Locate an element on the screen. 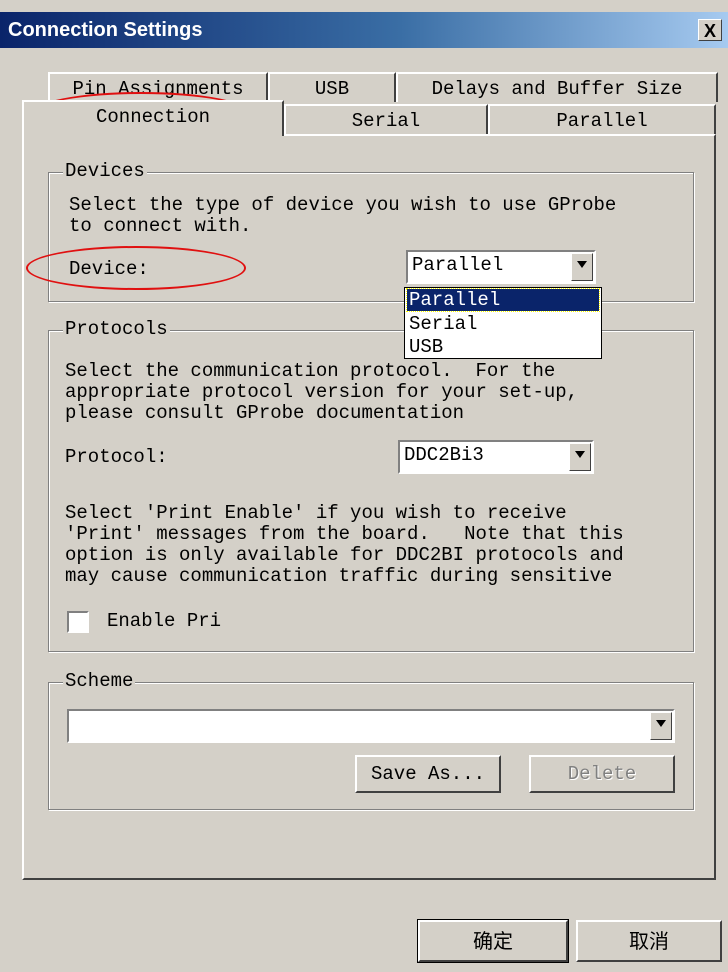 This screenshot has width=728, height=972. scheme-dropdown-button is located at coordinates (661, 726).